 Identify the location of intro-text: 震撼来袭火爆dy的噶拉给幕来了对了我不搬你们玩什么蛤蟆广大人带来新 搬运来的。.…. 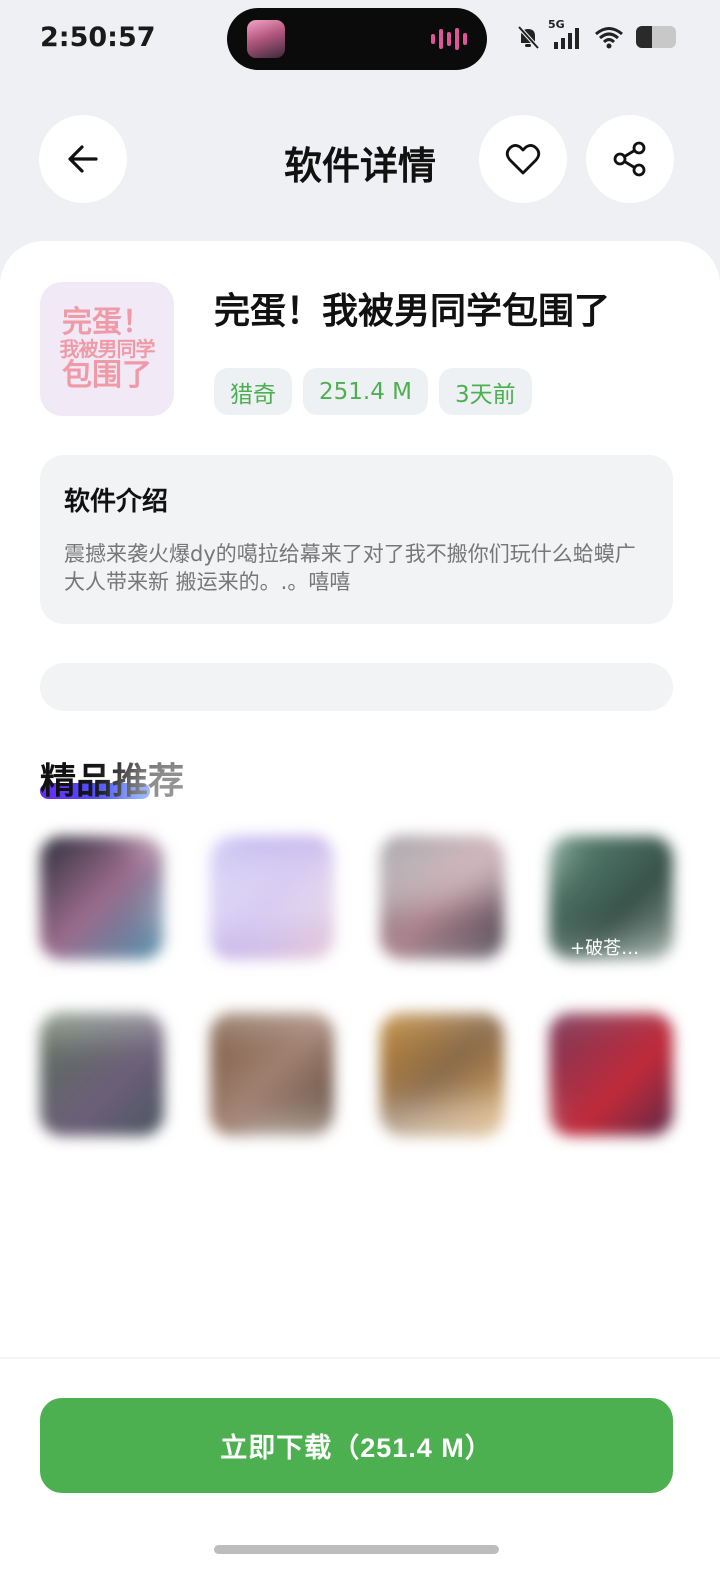
(350, 568).